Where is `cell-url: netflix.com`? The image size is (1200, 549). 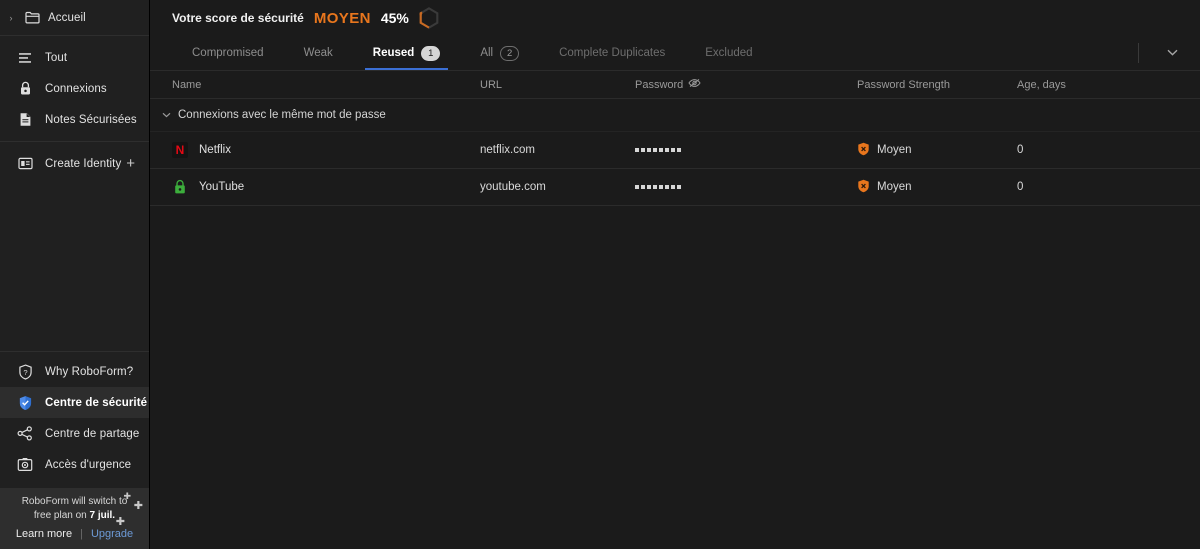 cell-url: netflix.com is located at coordinates (507, 150).